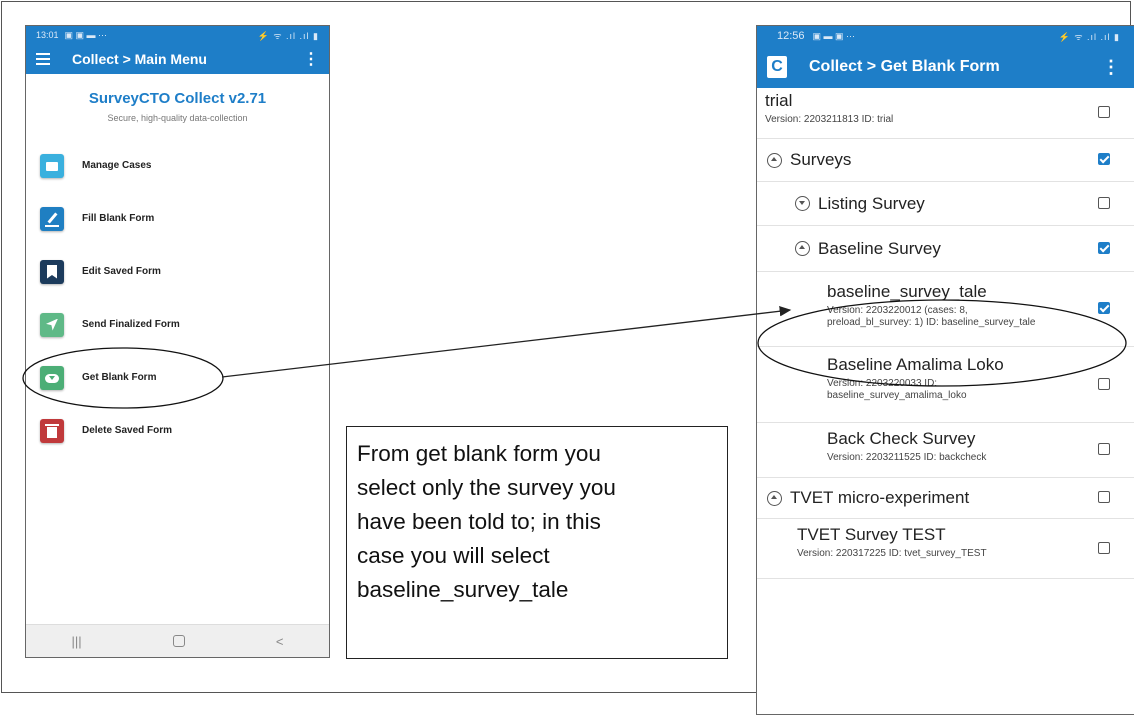 The image size is (1134, 715). What do you see at coordinates (123, 378) in the screenshot?
I see `highlight-ellipse-get-blank-form` at bounding box center [123, 378].